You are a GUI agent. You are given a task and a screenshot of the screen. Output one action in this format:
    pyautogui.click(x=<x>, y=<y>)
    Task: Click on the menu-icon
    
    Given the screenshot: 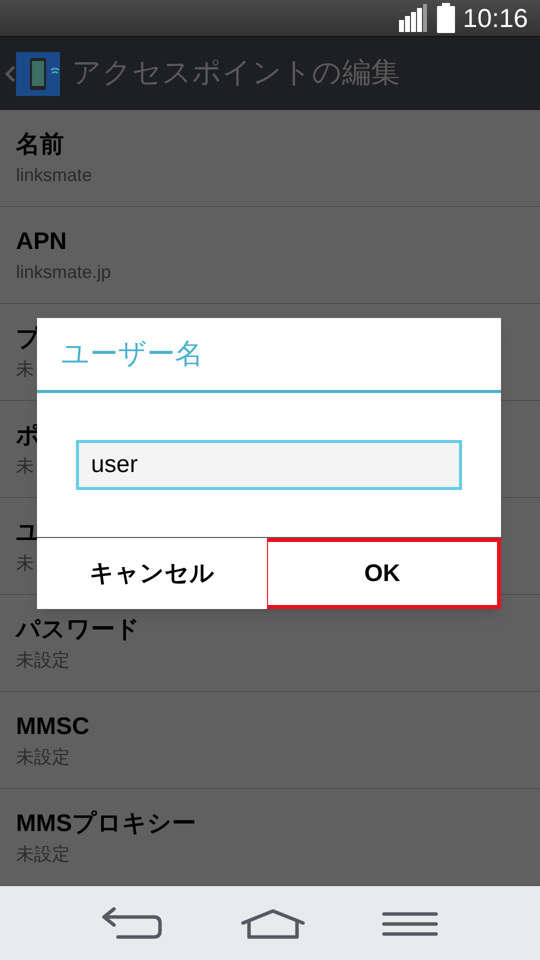 What is the action you would take?
    pyautogui.click(x=410, y=923)
    